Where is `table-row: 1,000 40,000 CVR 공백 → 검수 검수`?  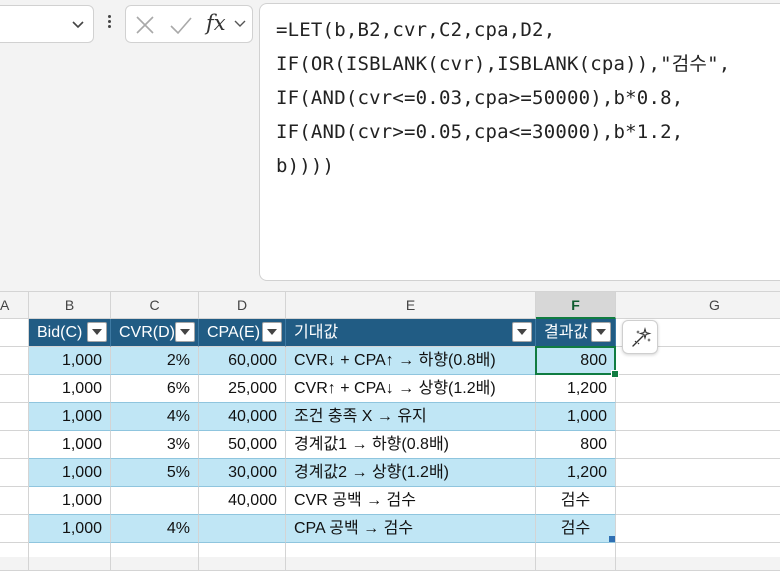
table-row: 1,000 40,000 CVR 공백 → 검수 검수 is located at coordinates (390, 501).